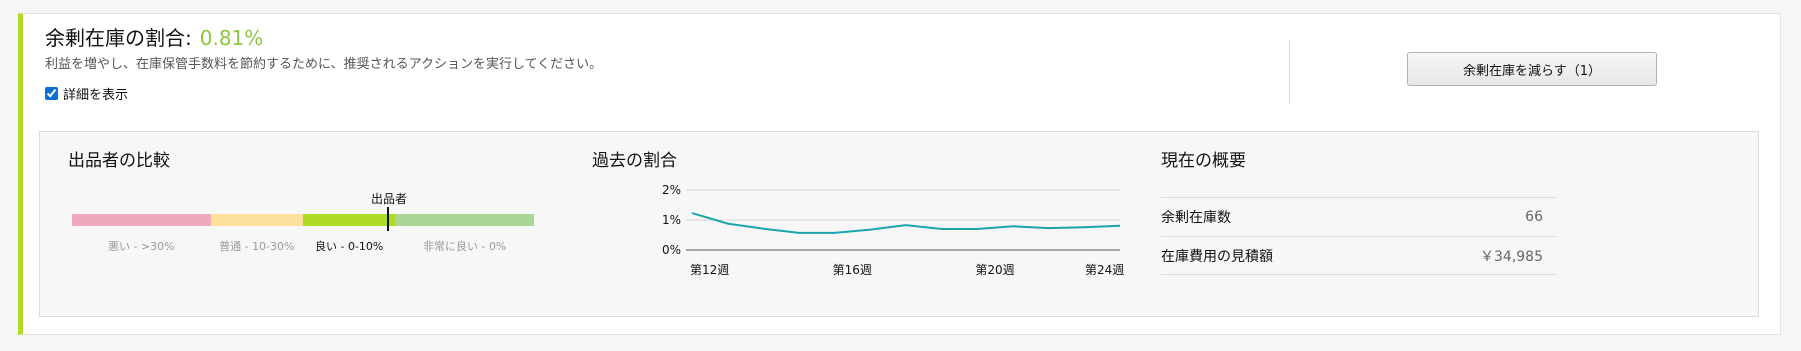 The image size is (1801, 351). Describe the element at coordinates (119, 161) in the screenshot. I see `seller-comparison-title: 出品者の比較` at that location.